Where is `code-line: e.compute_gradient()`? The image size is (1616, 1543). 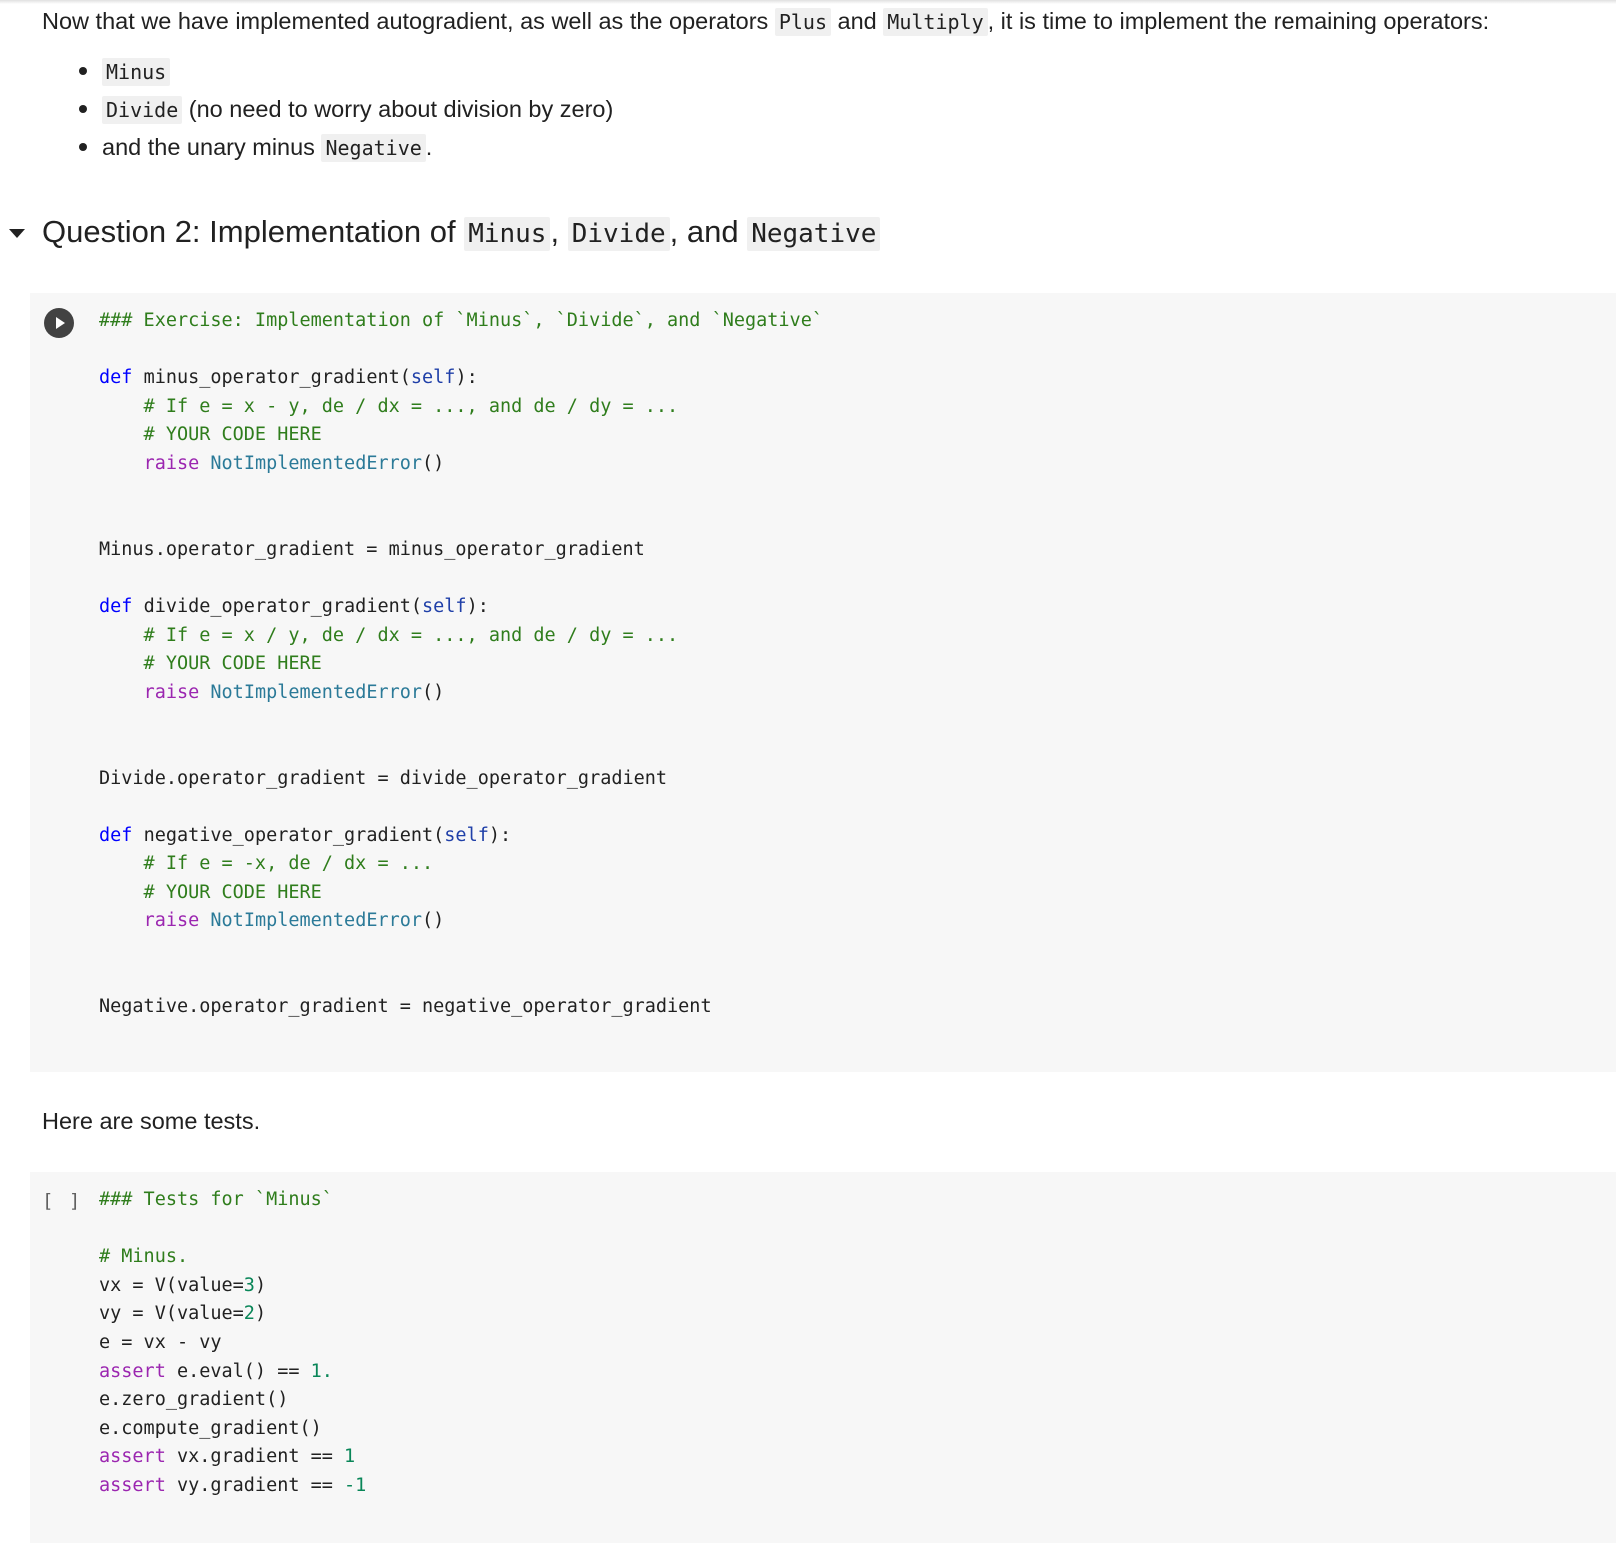
code-line: e.compute_gradient() is located at coordinates (210, 1428).